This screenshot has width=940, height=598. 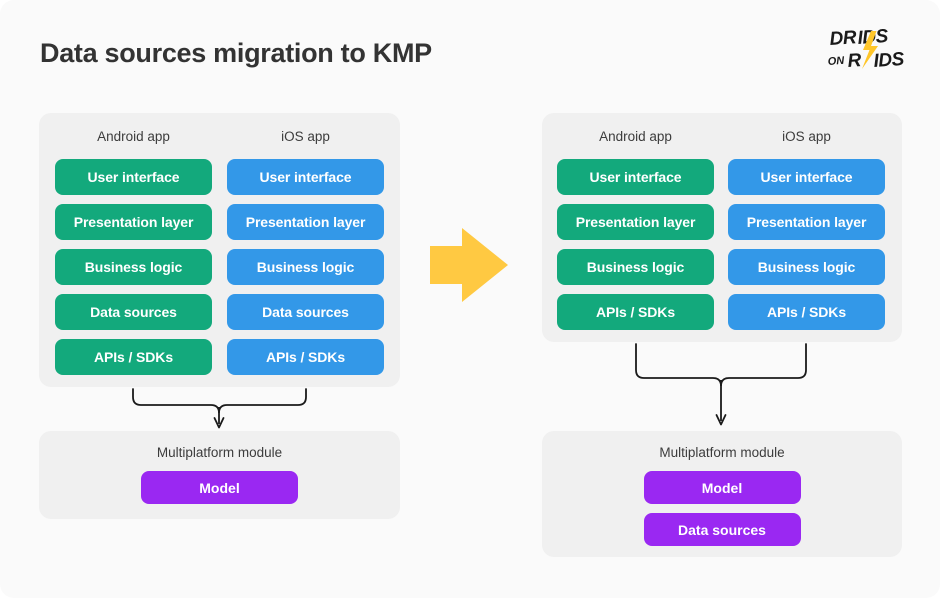 What do you see at coordinates (806, 136) in the screenshot?
I see `after-ios-header: iOS app` at bounding box center [806, 136].